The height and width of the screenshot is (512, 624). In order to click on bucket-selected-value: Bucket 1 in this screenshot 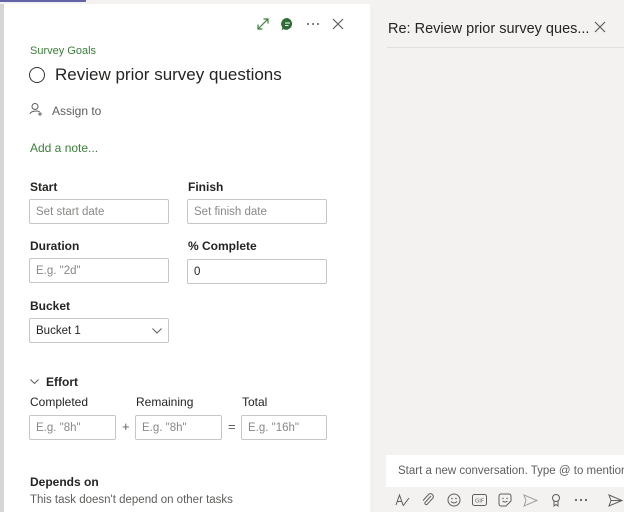, I will do `click(58, 330)`.